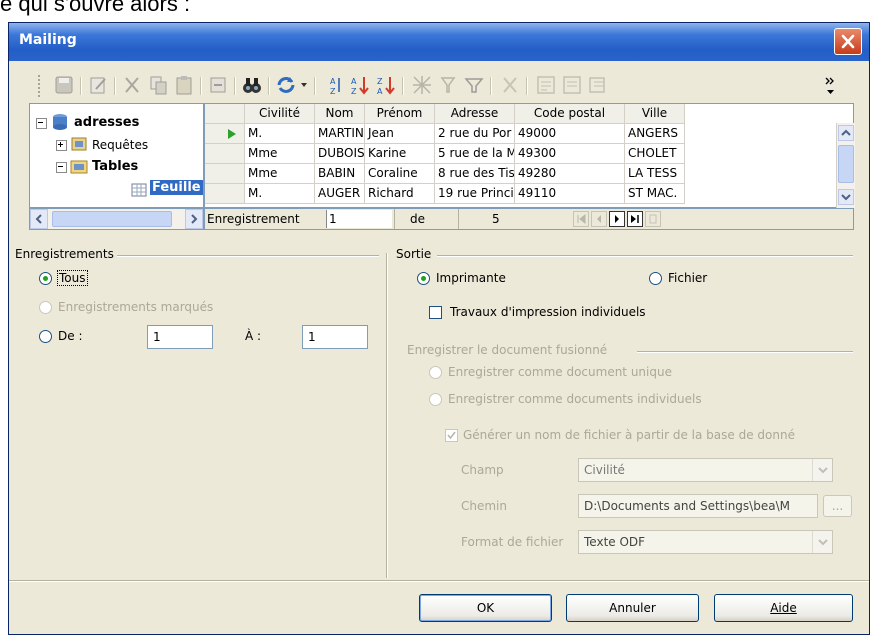  Describe the element at coordinates (286, 85) in the screenshot. I see `refresh-icon` at that location.